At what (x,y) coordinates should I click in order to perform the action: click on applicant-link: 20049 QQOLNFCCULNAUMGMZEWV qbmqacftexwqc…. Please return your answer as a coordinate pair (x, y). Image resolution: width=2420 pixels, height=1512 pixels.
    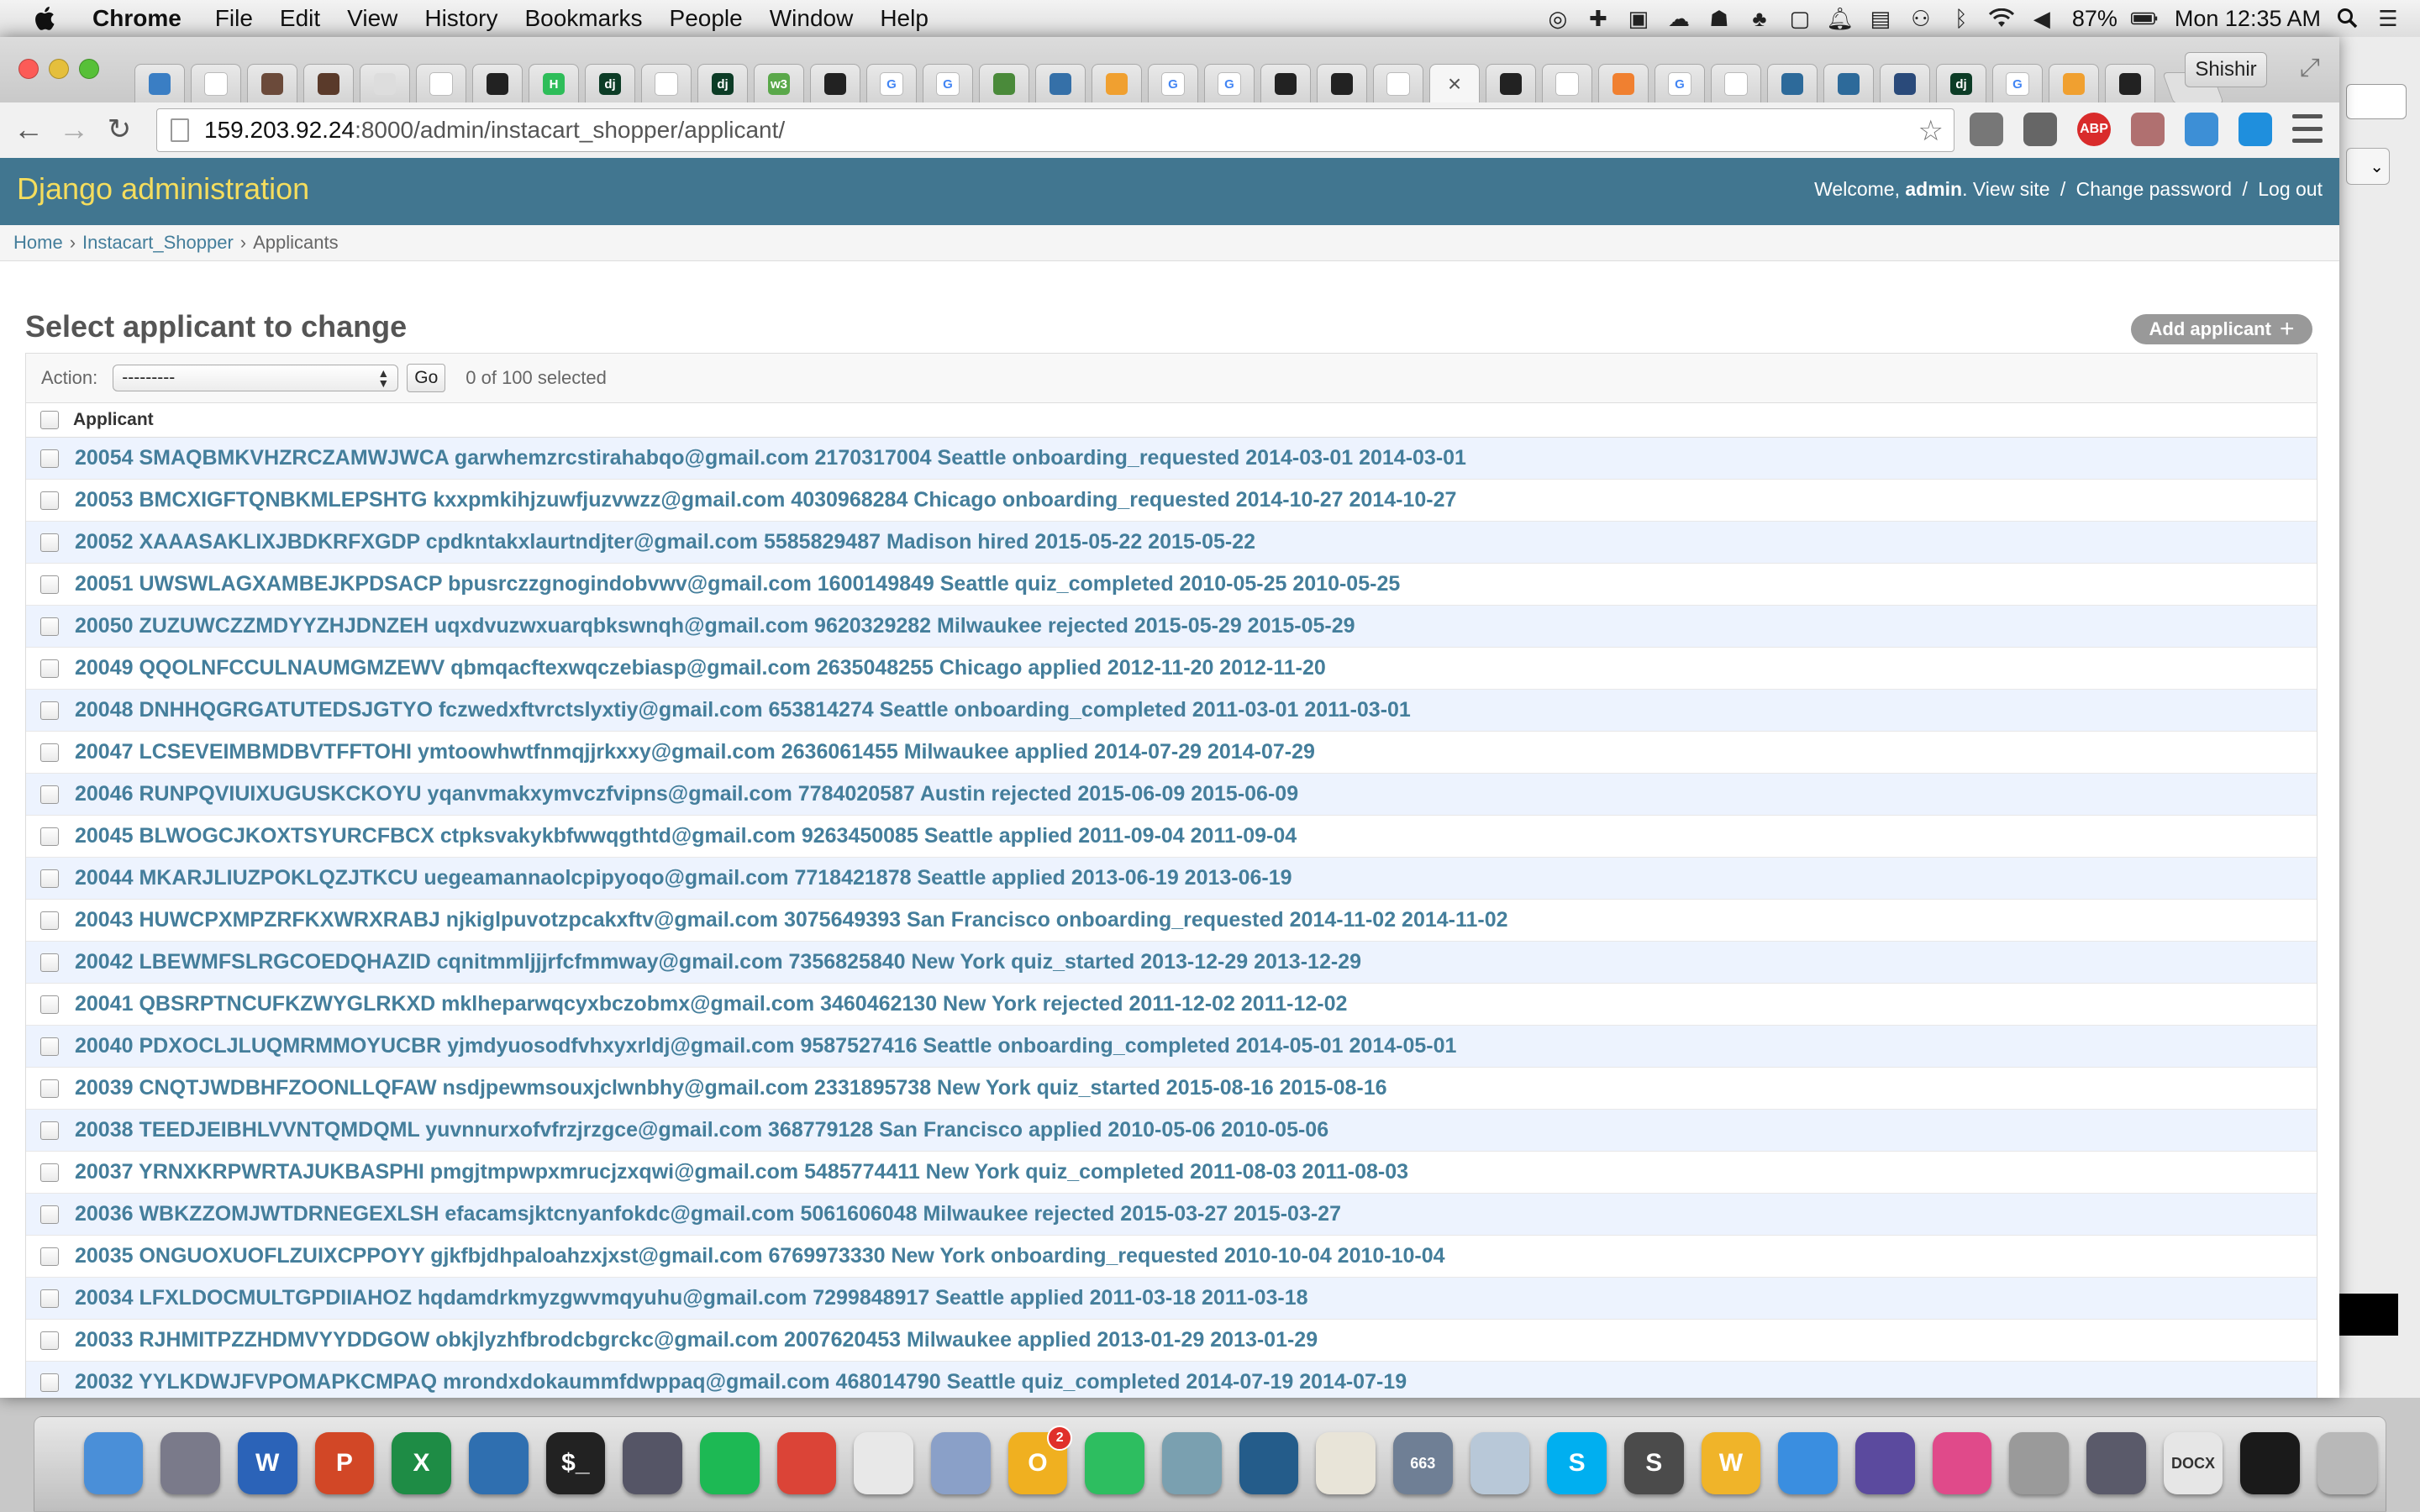
    Looking at the image, I should click on (701, 668).